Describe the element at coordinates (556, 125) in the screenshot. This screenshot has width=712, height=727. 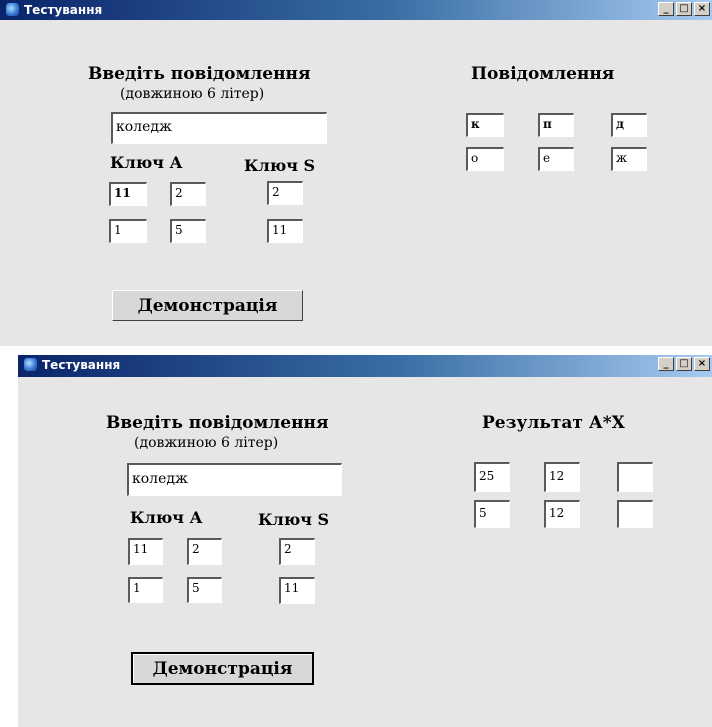
I see `output-cell-1-2: п` at that location.